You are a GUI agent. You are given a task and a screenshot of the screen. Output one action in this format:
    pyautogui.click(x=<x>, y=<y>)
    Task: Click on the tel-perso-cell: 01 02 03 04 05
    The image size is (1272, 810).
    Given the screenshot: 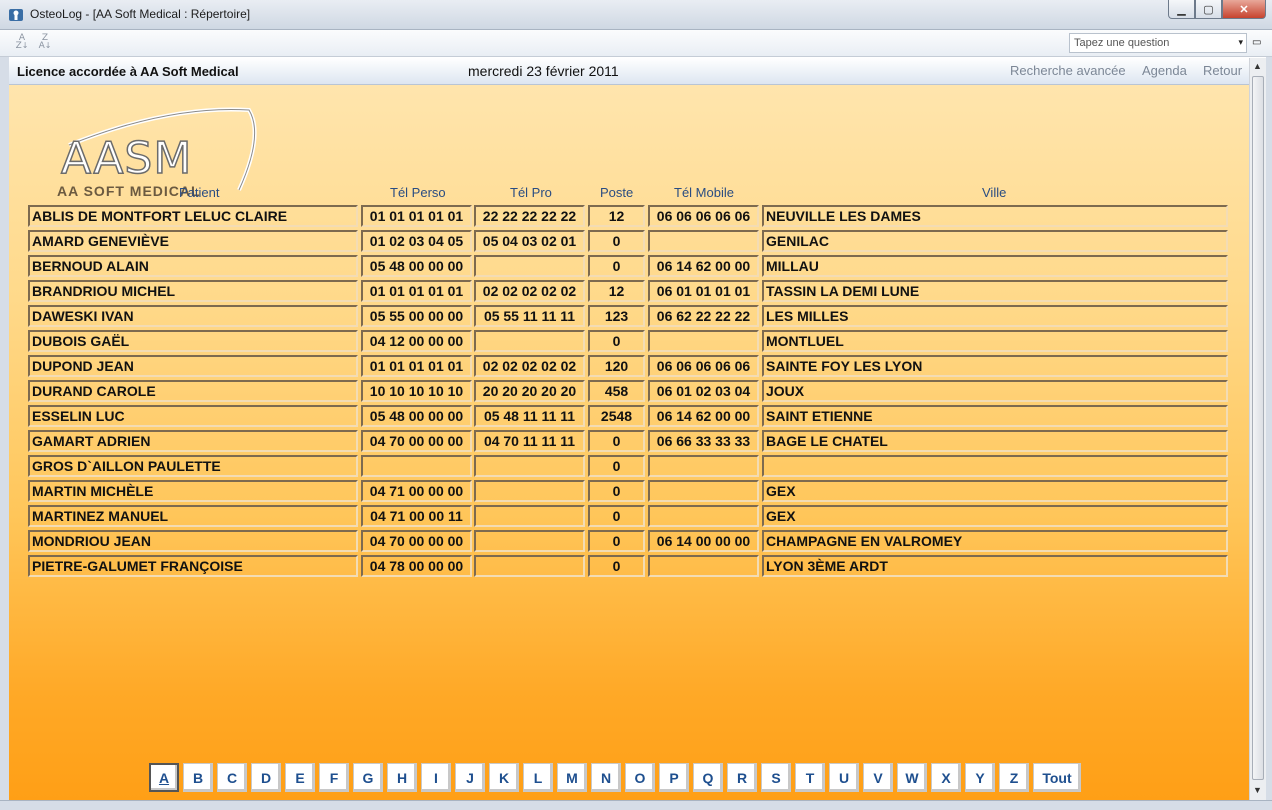 What is the action you would take?
    pyautogui.click(x=416, y=241)
    